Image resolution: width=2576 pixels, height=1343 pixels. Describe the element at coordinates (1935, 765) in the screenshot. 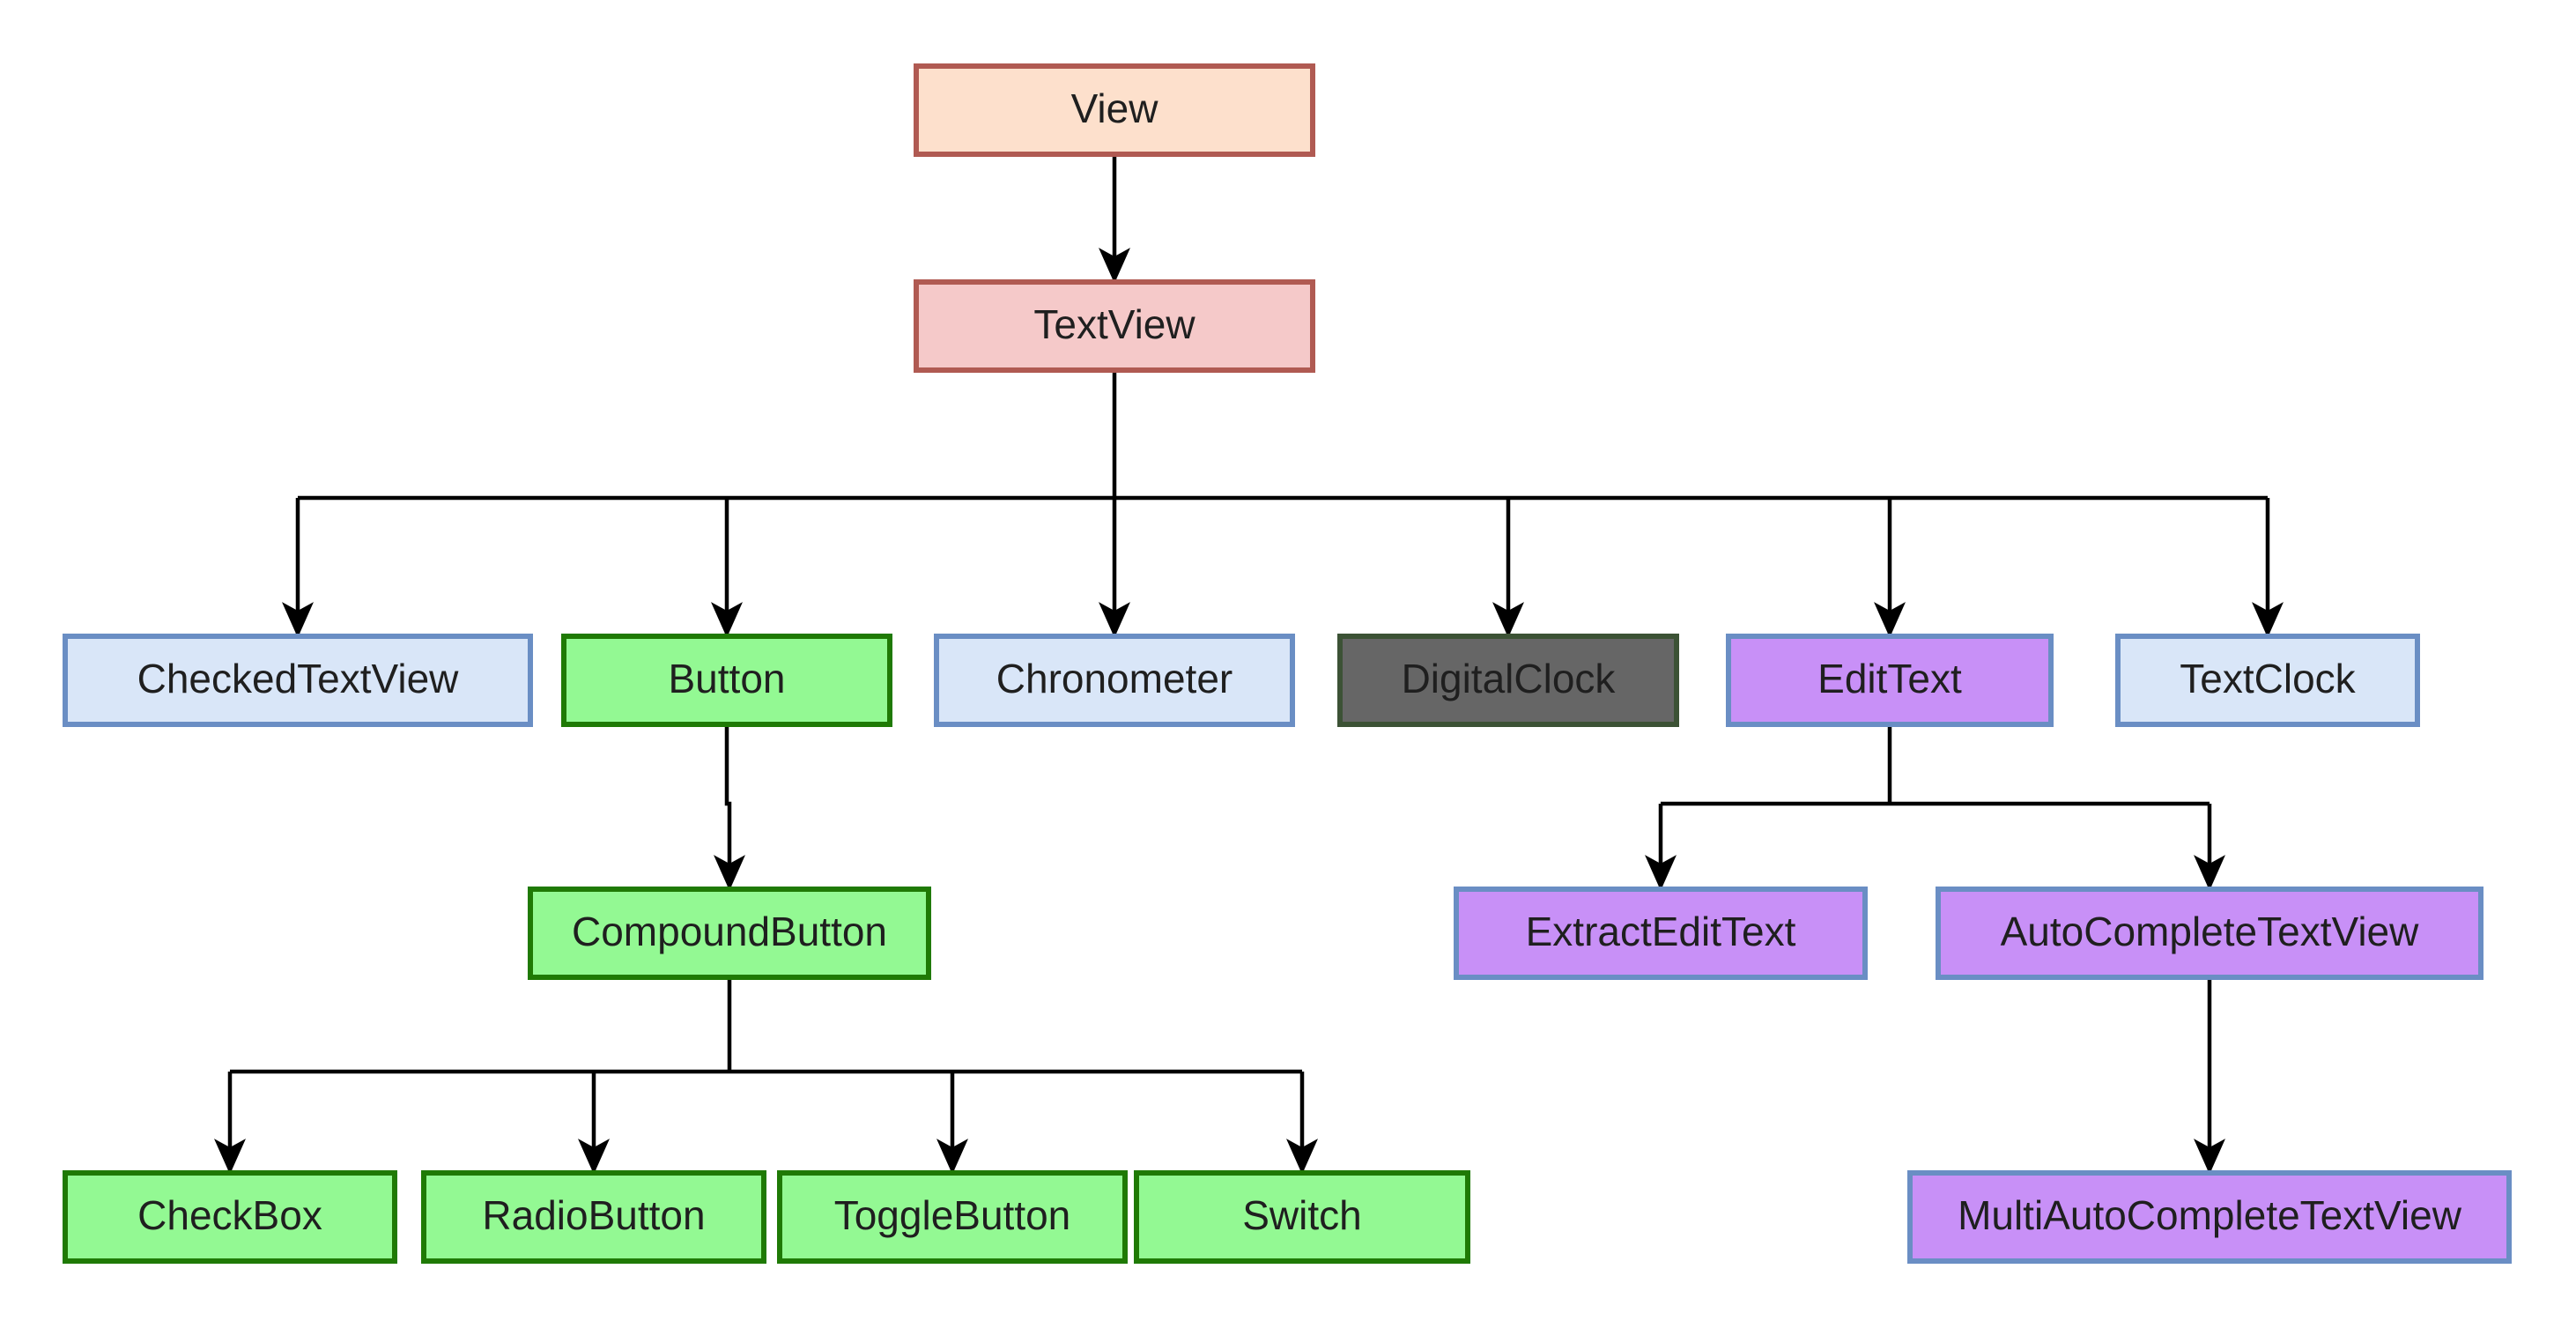

I see `edge-bus-edittext` at that location.